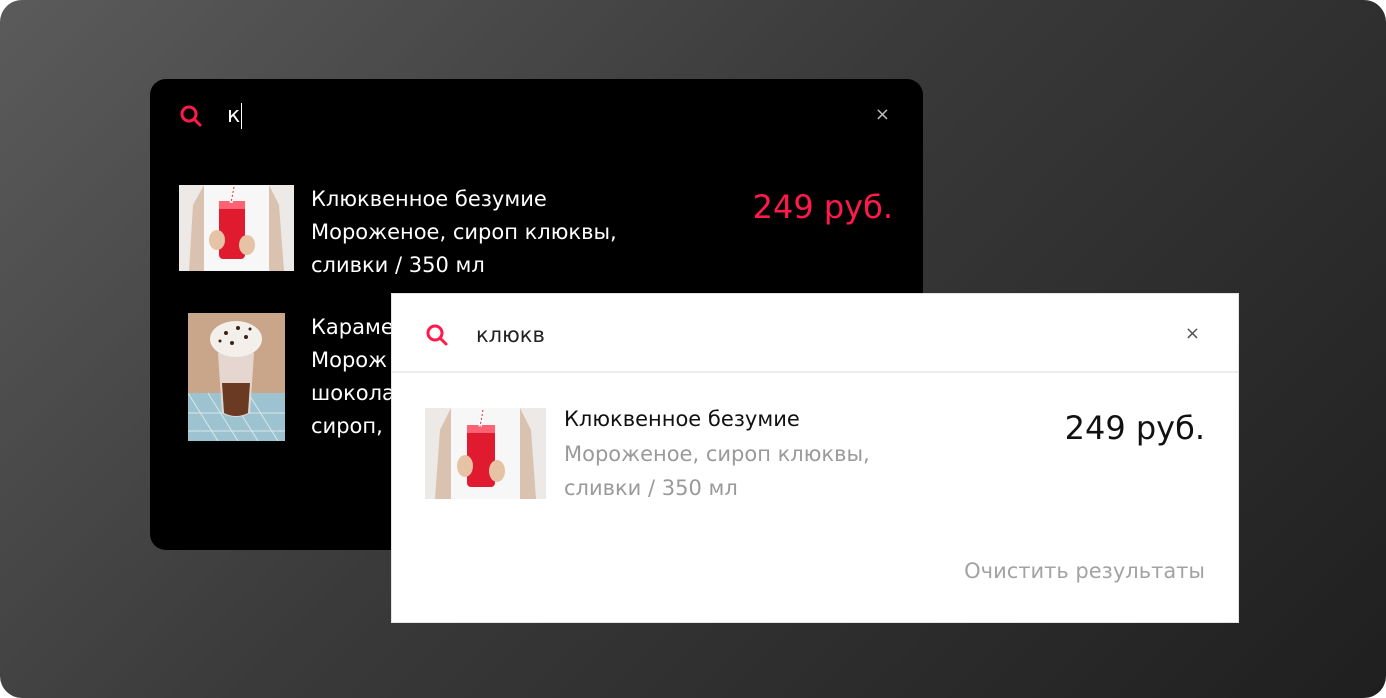 The image size is (1386, 698). What do you see at coordinates (815, 372) in the screenshot?
I see `divider` at bounding box center [815, 372].